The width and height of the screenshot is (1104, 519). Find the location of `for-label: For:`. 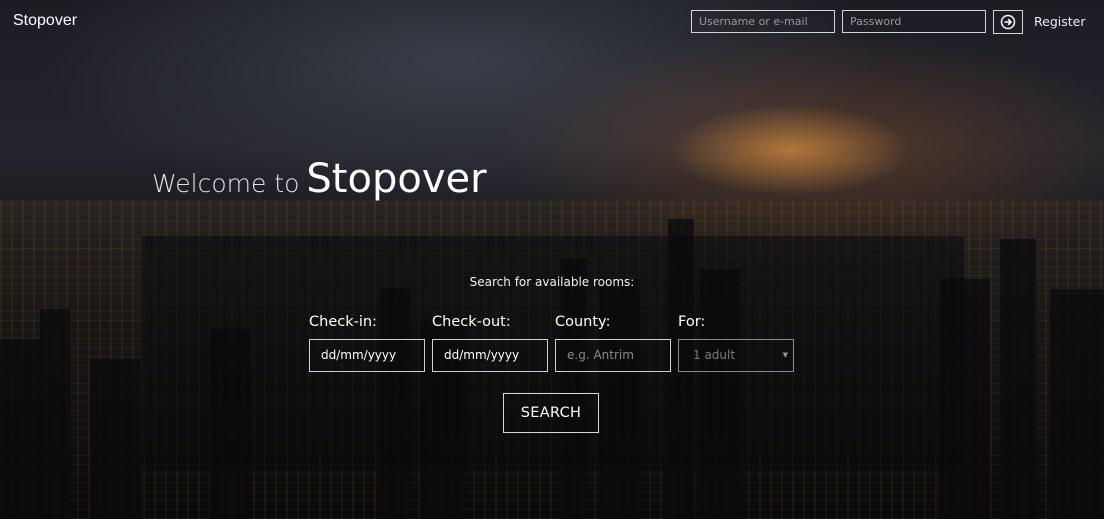

for-label: For: is located at coordinates (692, 322).